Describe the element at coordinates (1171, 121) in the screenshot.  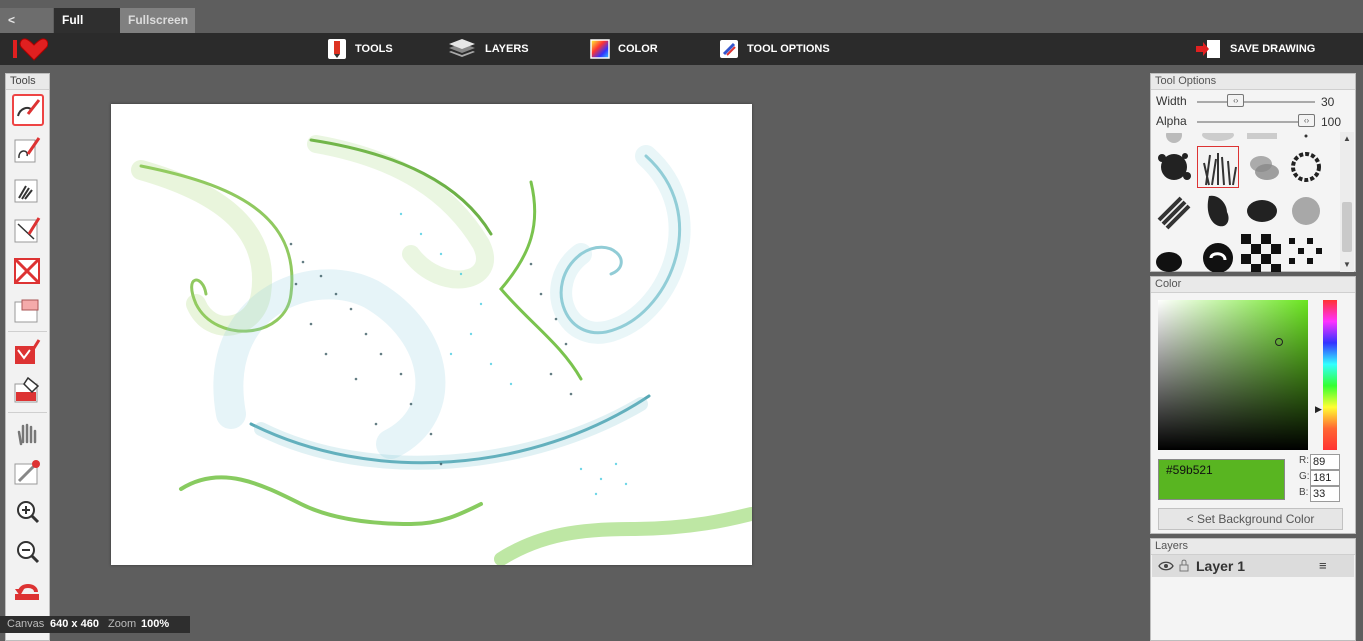
I see `alpha-label: Alpha` at that location.